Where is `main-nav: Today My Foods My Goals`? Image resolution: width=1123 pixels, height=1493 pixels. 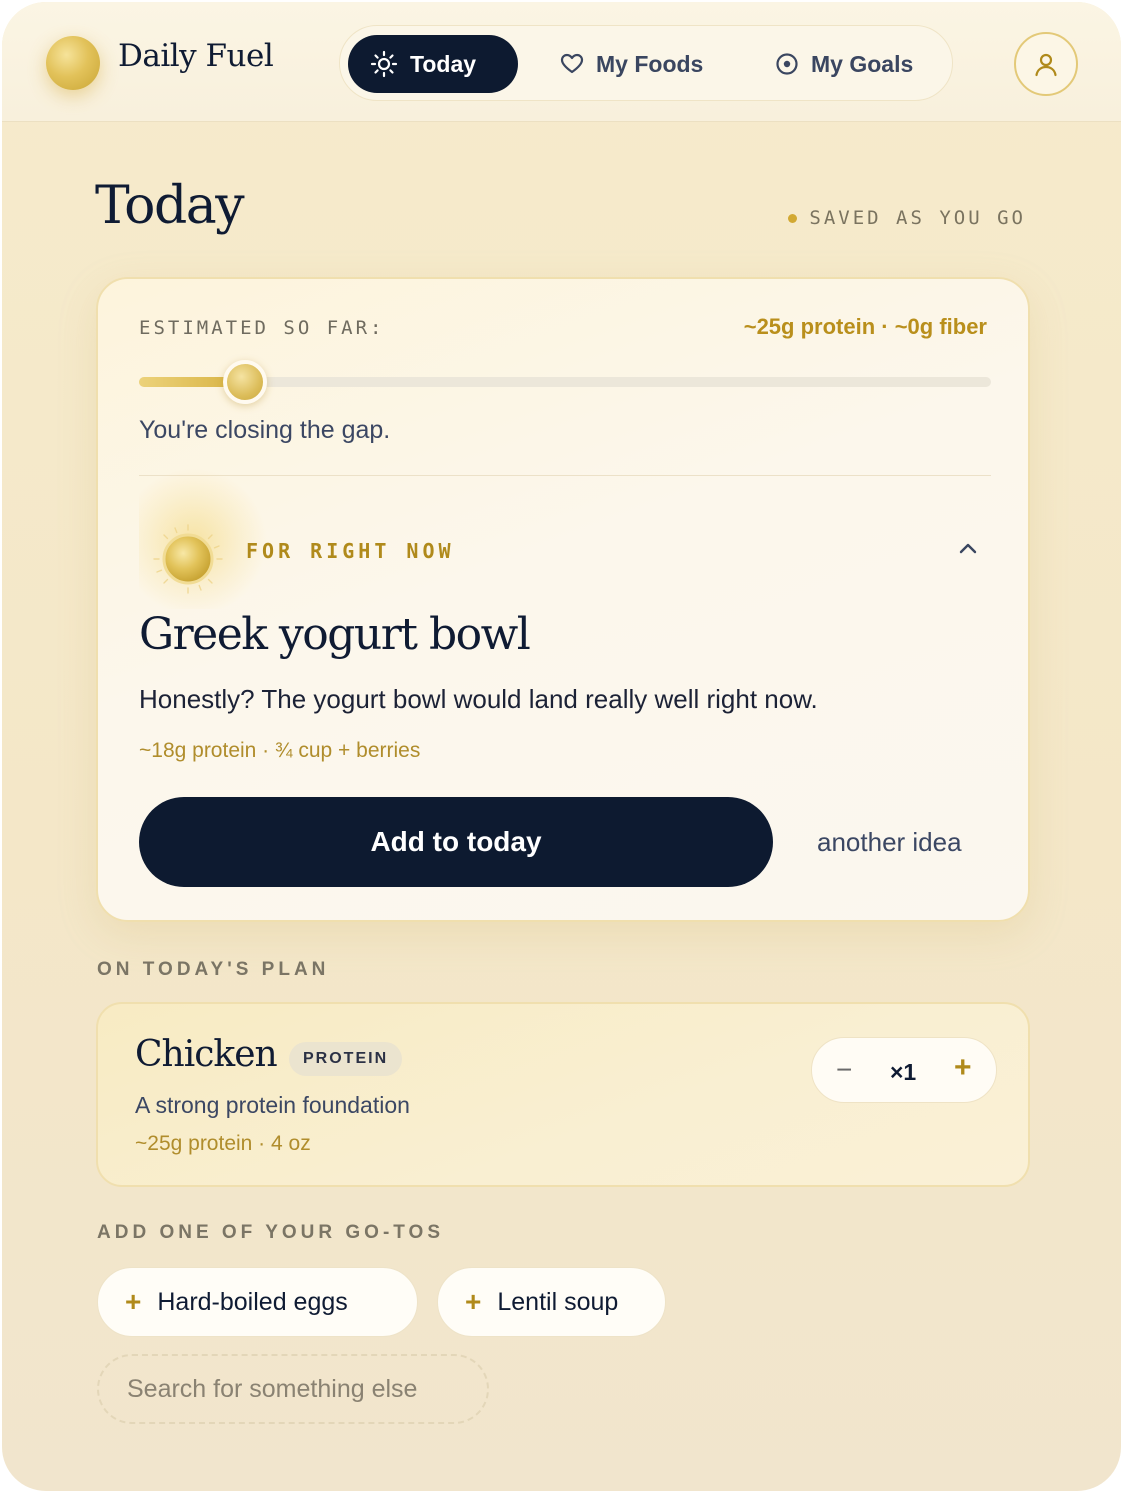
main-nav: Today My Foods My Goals is located at coordinates (646, 63).